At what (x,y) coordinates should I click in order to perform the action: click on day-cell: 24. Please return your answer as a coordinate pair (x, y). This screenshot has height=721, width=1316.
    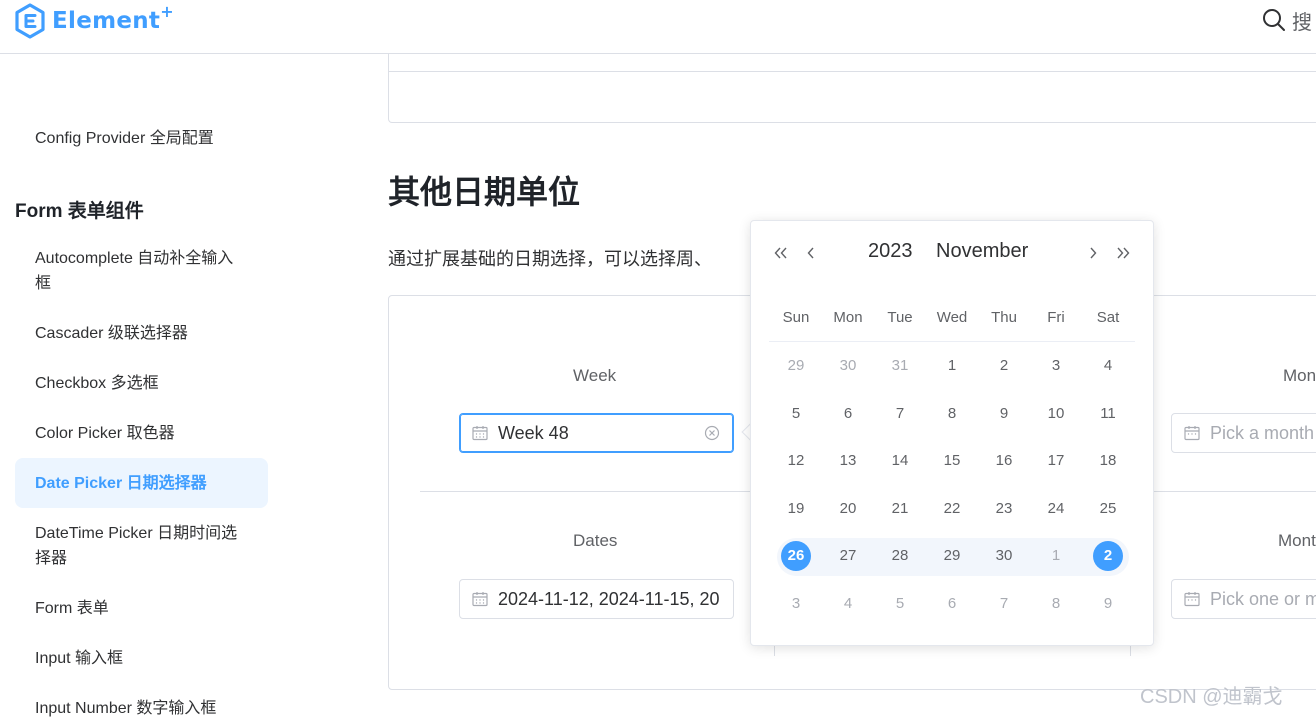
    Looking at the image, I should click on (1056, 509).